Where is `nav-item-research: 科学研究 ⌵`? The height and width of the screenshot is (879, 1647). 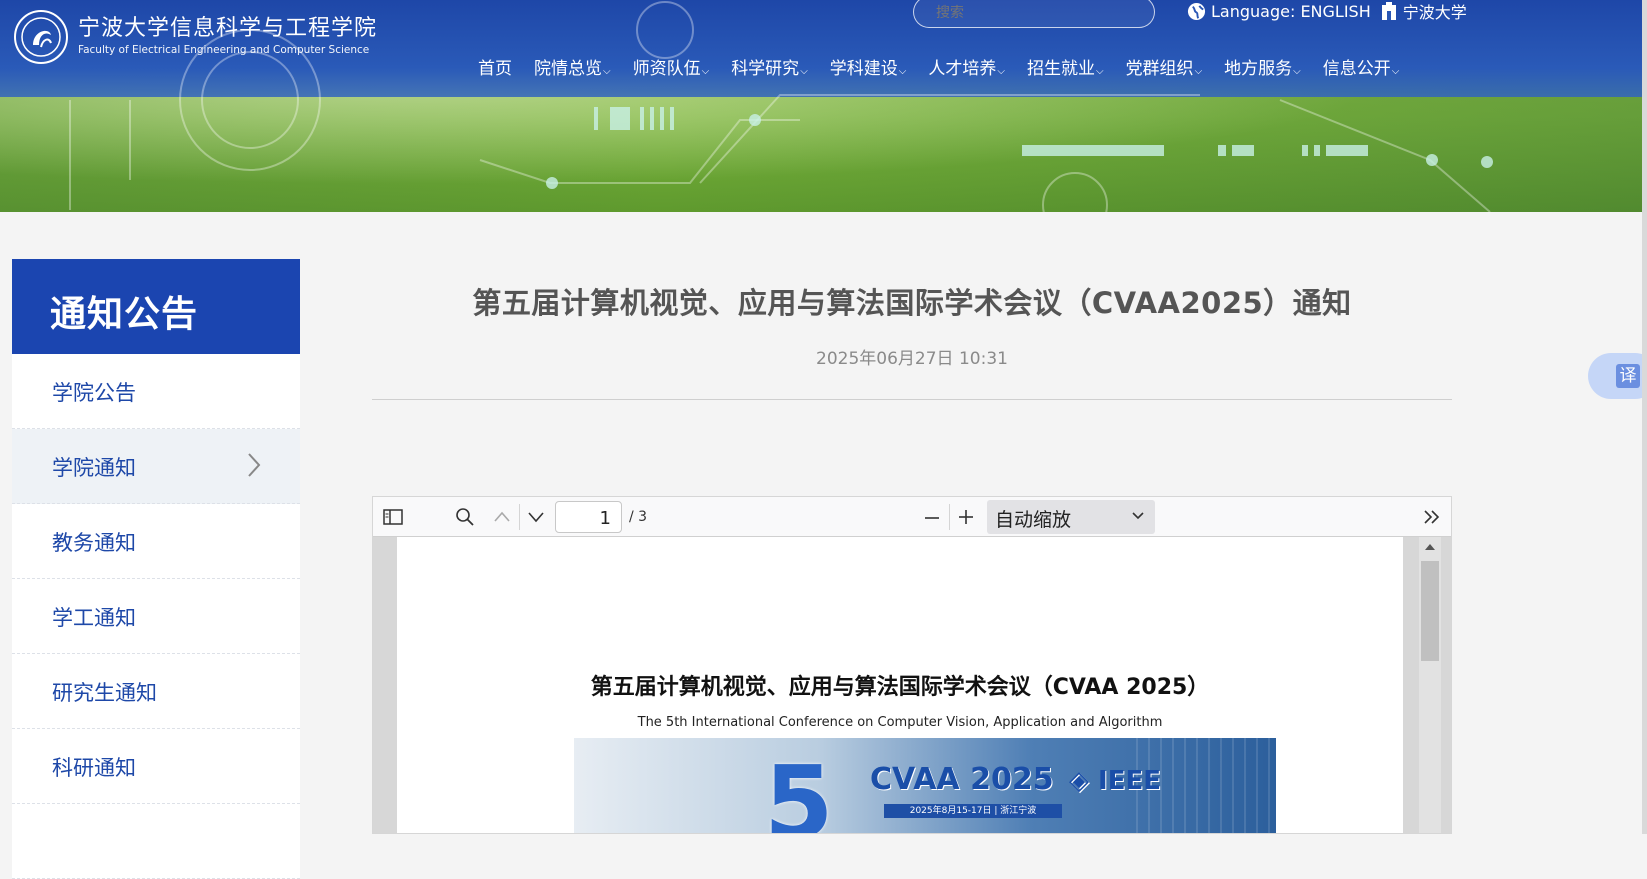
nav-item-research: 科学研究 ⌵ is located at coordinates (769, 66).